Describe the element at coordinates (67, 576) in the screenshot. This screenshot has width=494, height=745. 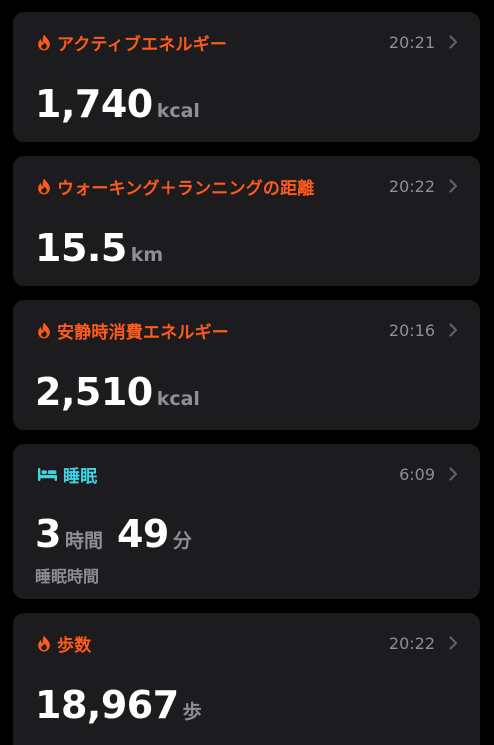
I see `sleep-sublabel: 睡眠時間` at that location.